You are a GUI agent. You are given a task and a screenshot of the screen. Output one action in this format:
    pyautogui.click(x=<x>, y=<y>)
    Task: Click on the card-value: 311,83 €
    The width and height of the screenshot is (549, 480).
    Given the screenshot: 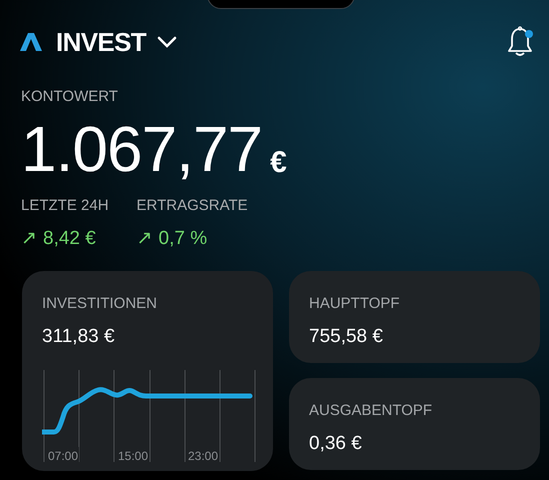 What is the action you would take?
    pyautogui.click(x=79, y=337)
    